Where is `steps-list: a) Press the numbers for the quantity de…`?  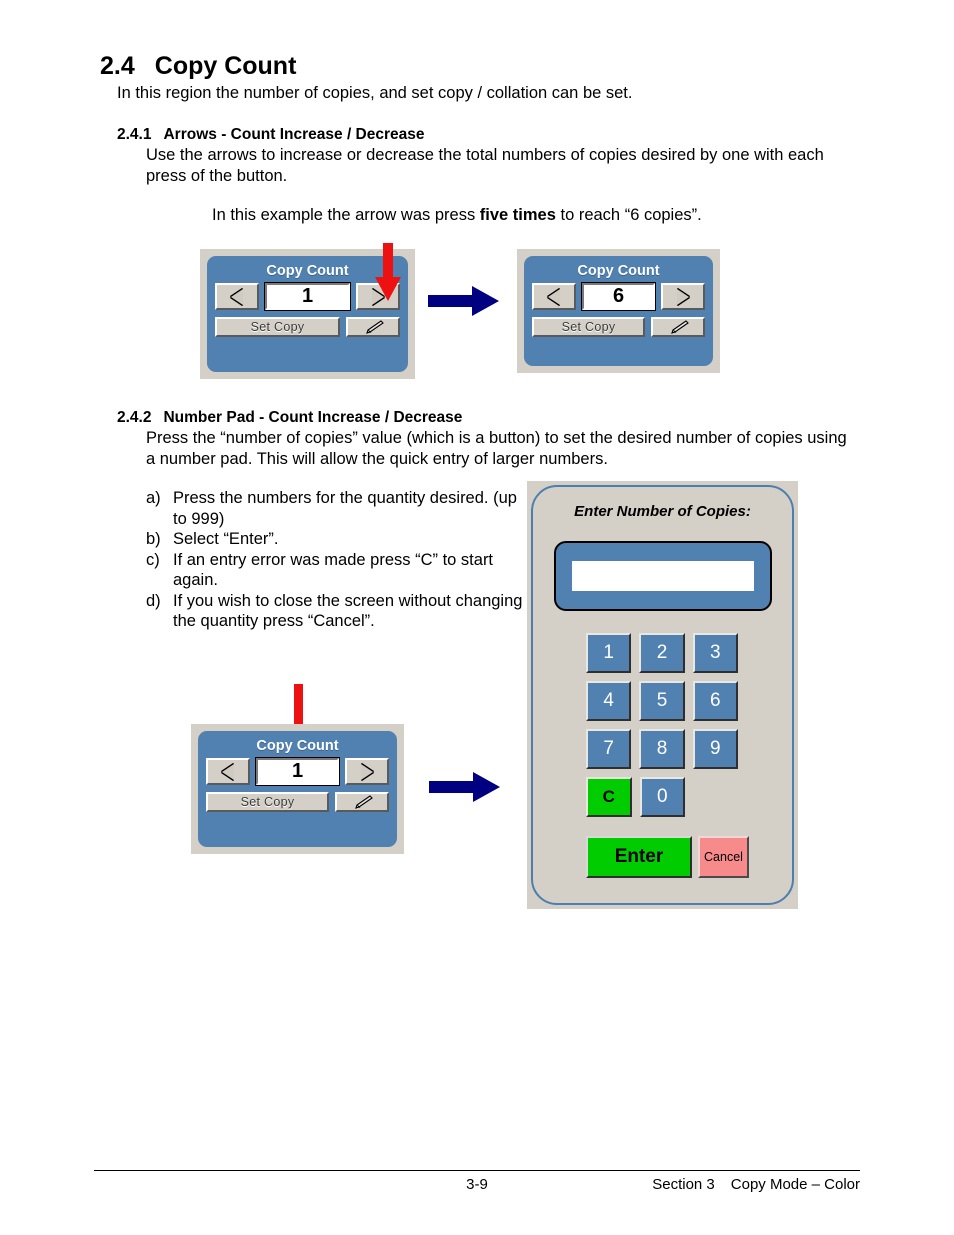 steps-list: a) Press the numbers for the quantity de… is located at coordinates (336, 560).